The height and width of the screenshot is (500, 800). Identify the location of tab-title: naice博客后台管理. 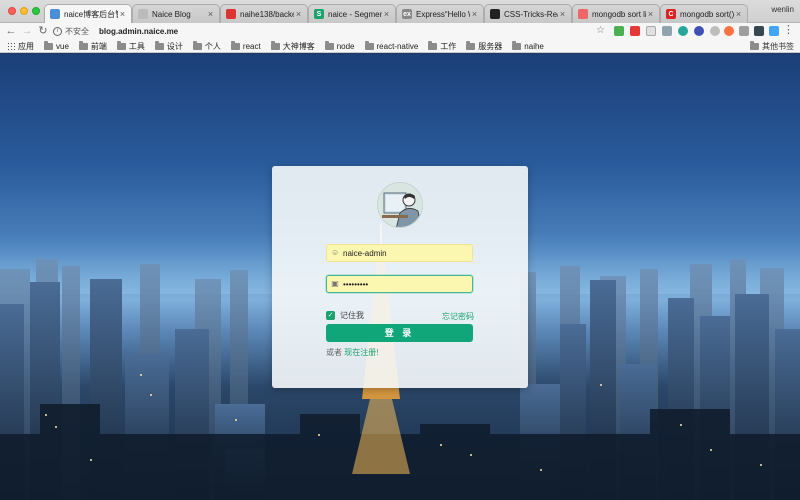
(91, 14).